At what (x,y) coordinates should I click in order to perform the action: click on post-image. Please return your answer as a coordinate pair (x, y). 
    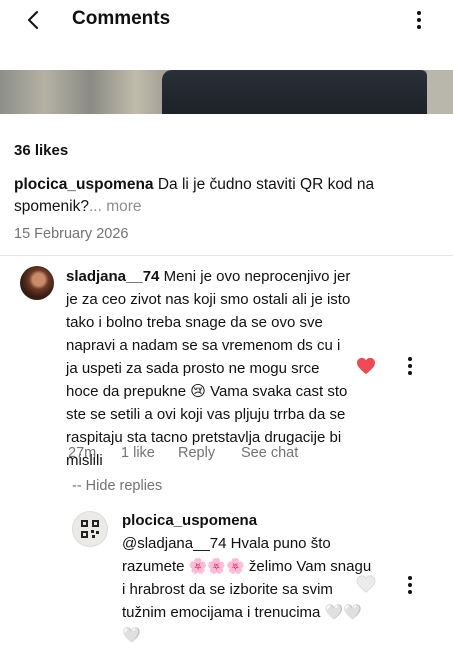
    Looking at the image, I should click on (226, 92).